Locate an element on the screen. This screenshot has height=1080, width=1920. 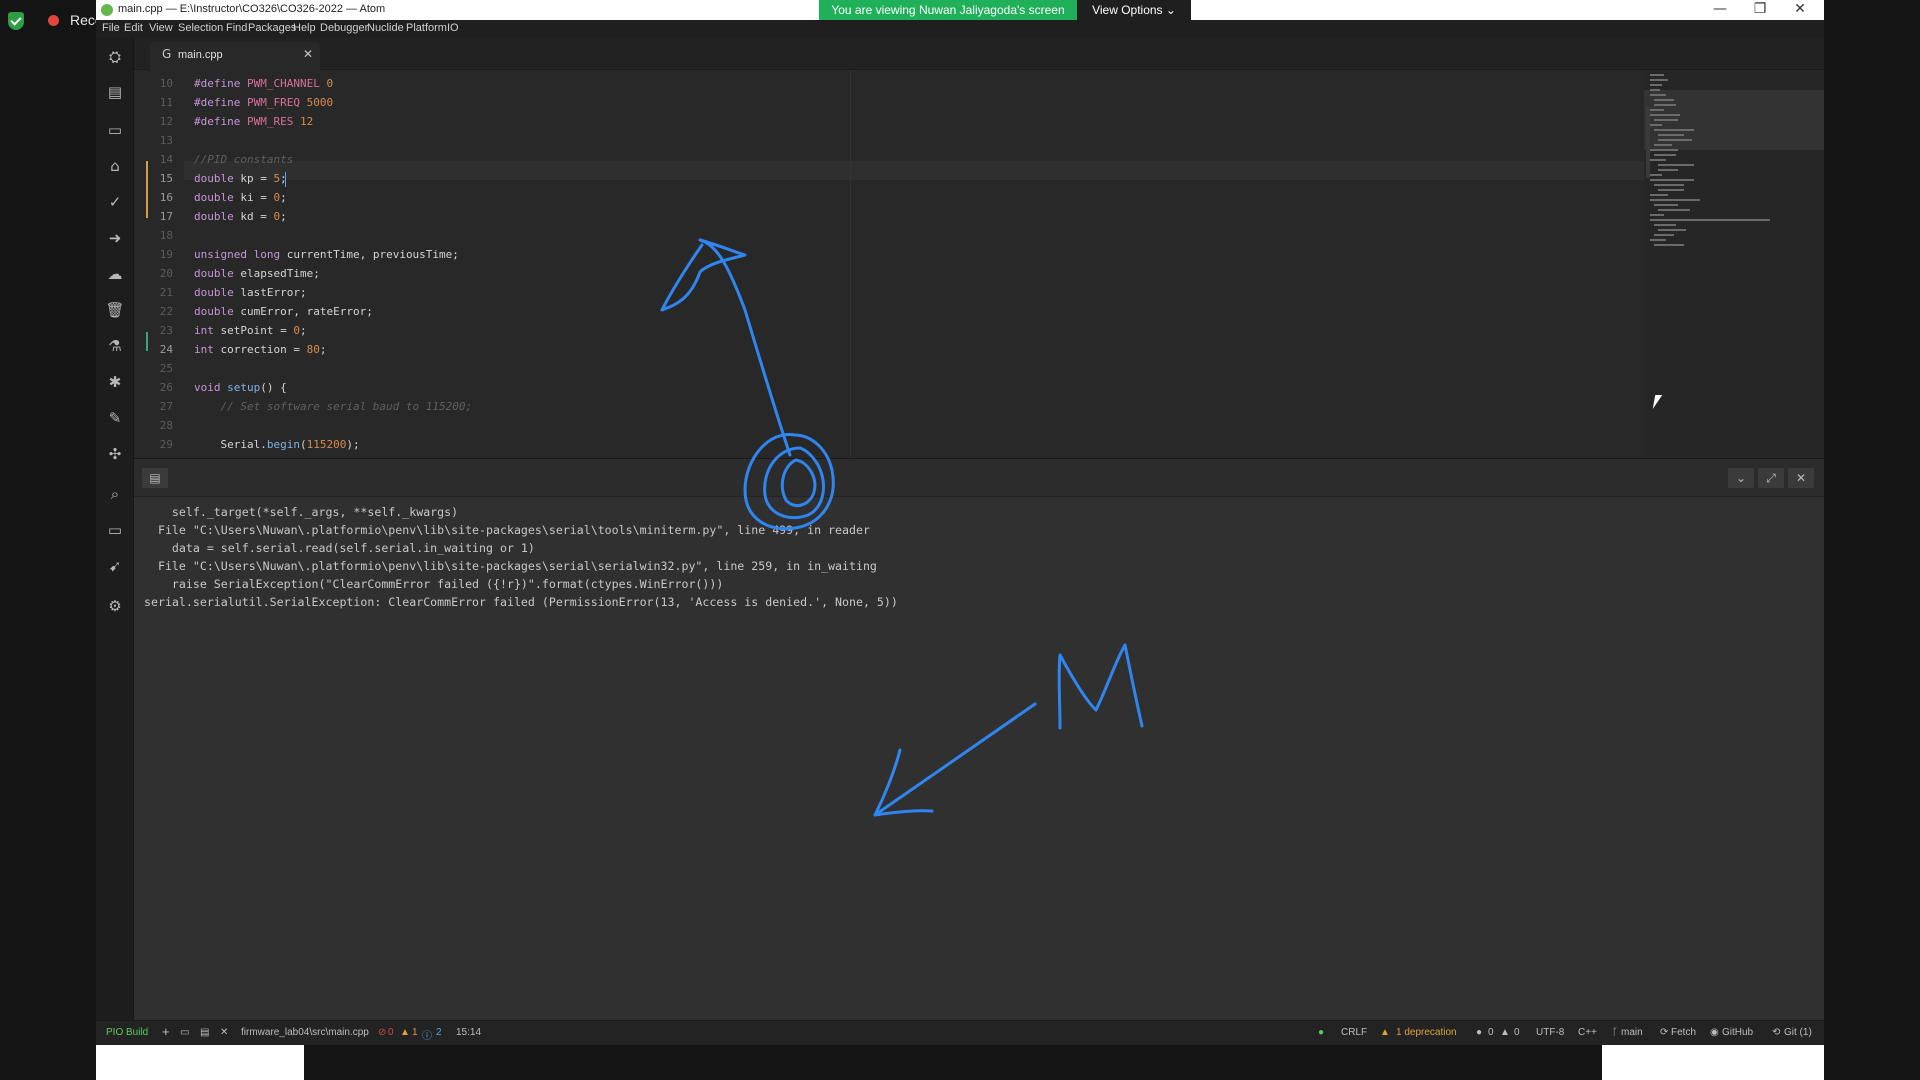
close-tab-icon: ✕ is located at coordinates (308, 54).